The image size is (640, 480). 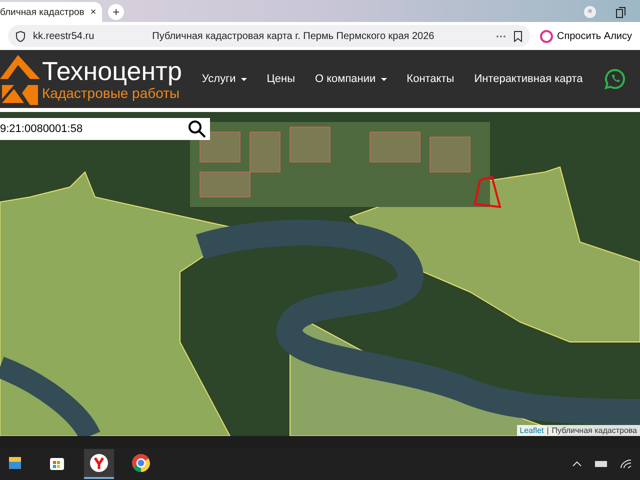 I want to click on page-title: Публичная кадастровая карта г. Пермь Пермского края 2026, so click(x=294, y=36).